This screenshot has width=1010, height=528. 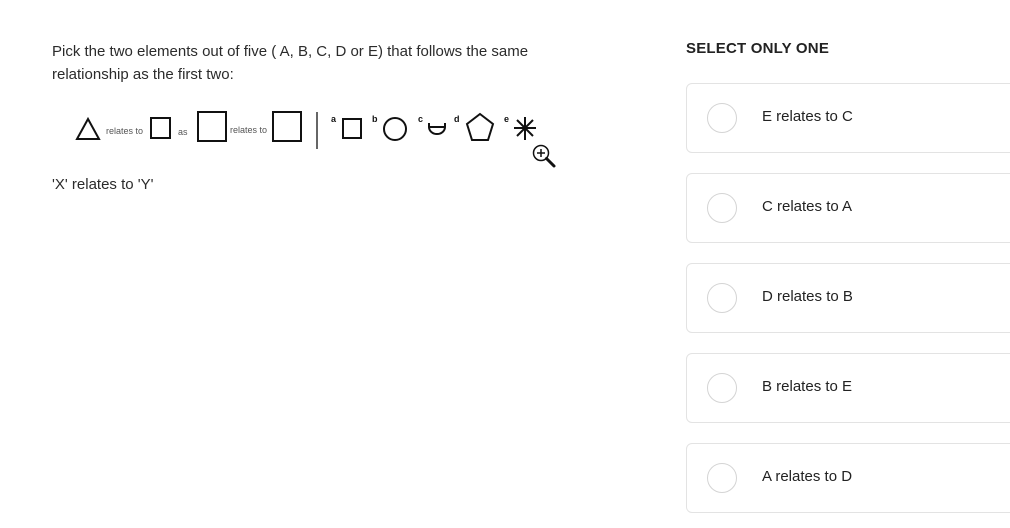 What do you see at coordinates (807, 386) in the screenshot?
I see `option-label: B relates to E` at bounding box center [807, 386].